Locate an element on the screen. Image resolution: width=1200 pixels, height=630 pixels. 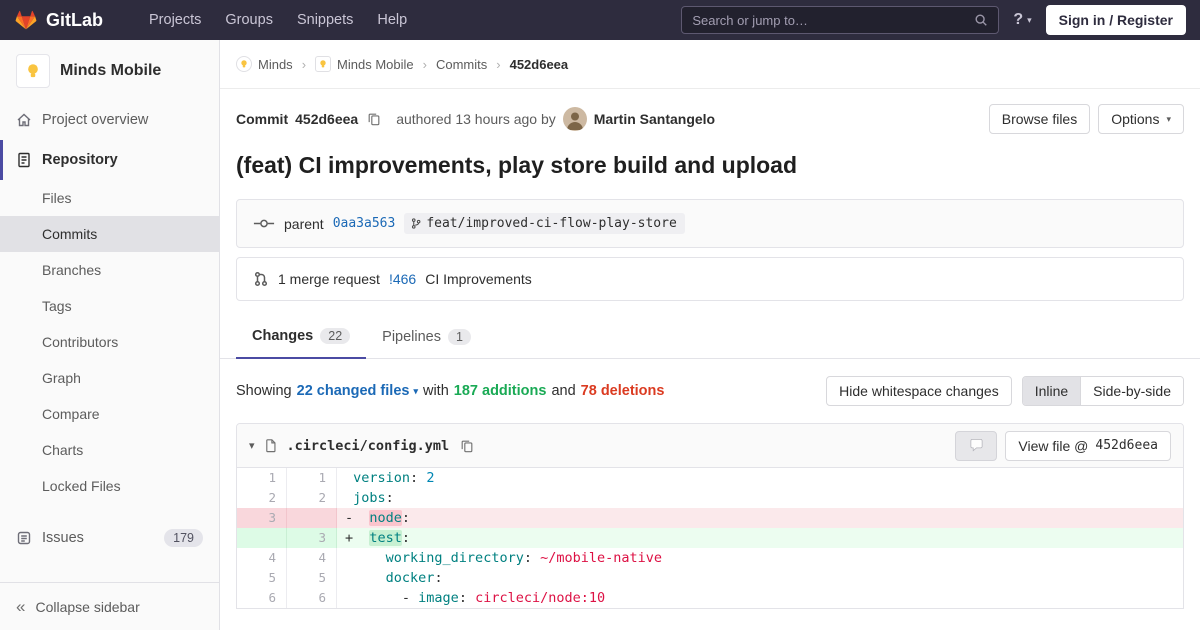
code-line: - image: circleci/node:10 is located at coordinates (479, 598).